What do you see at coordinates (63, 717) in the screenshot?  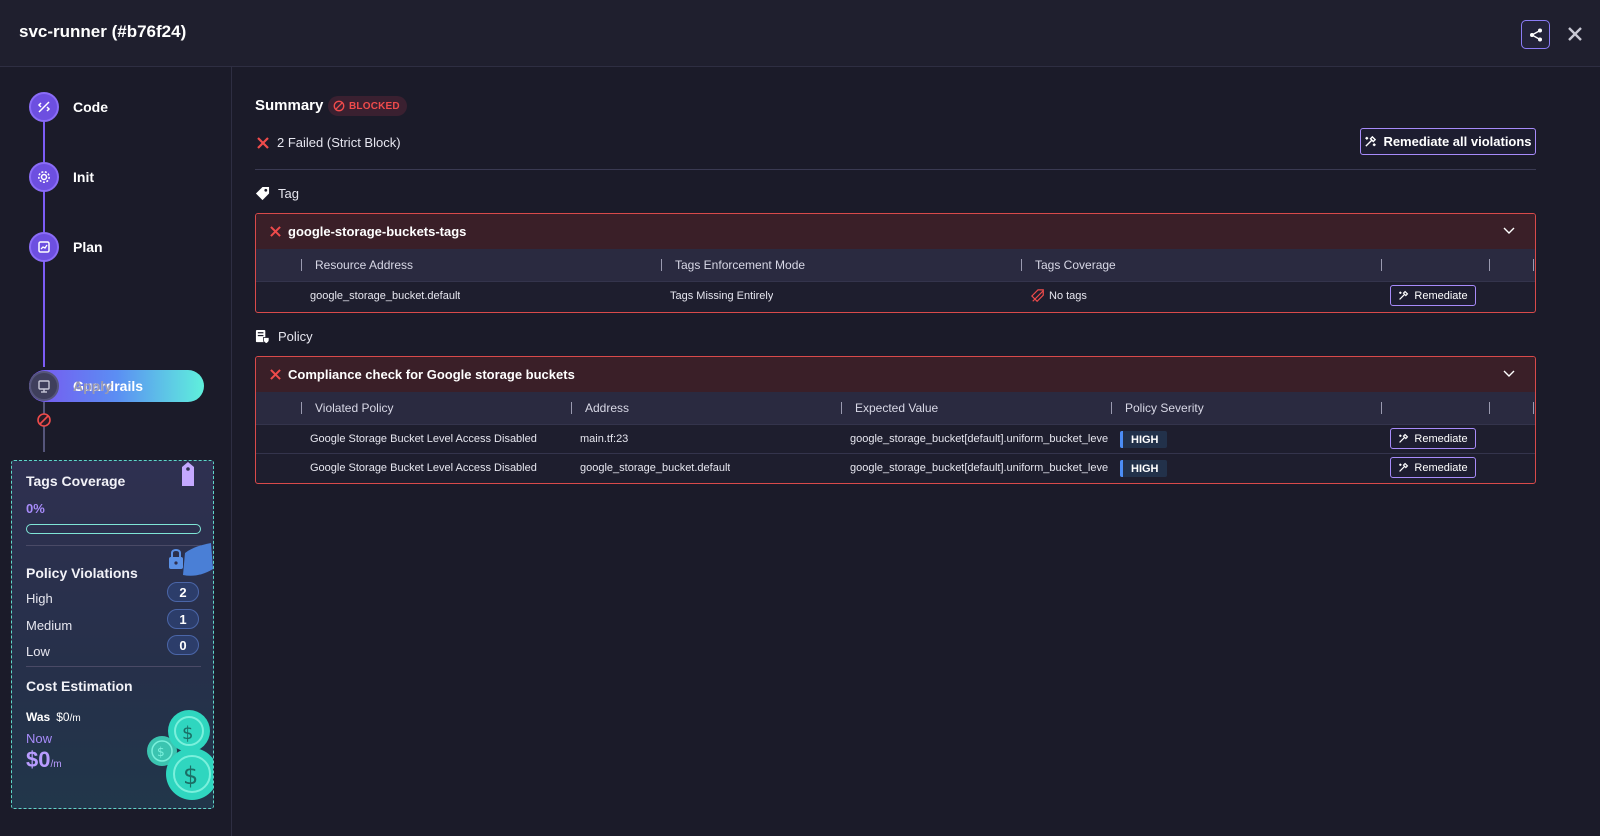 I see `cost-was-value: $0` at bounding box center [63, 717].